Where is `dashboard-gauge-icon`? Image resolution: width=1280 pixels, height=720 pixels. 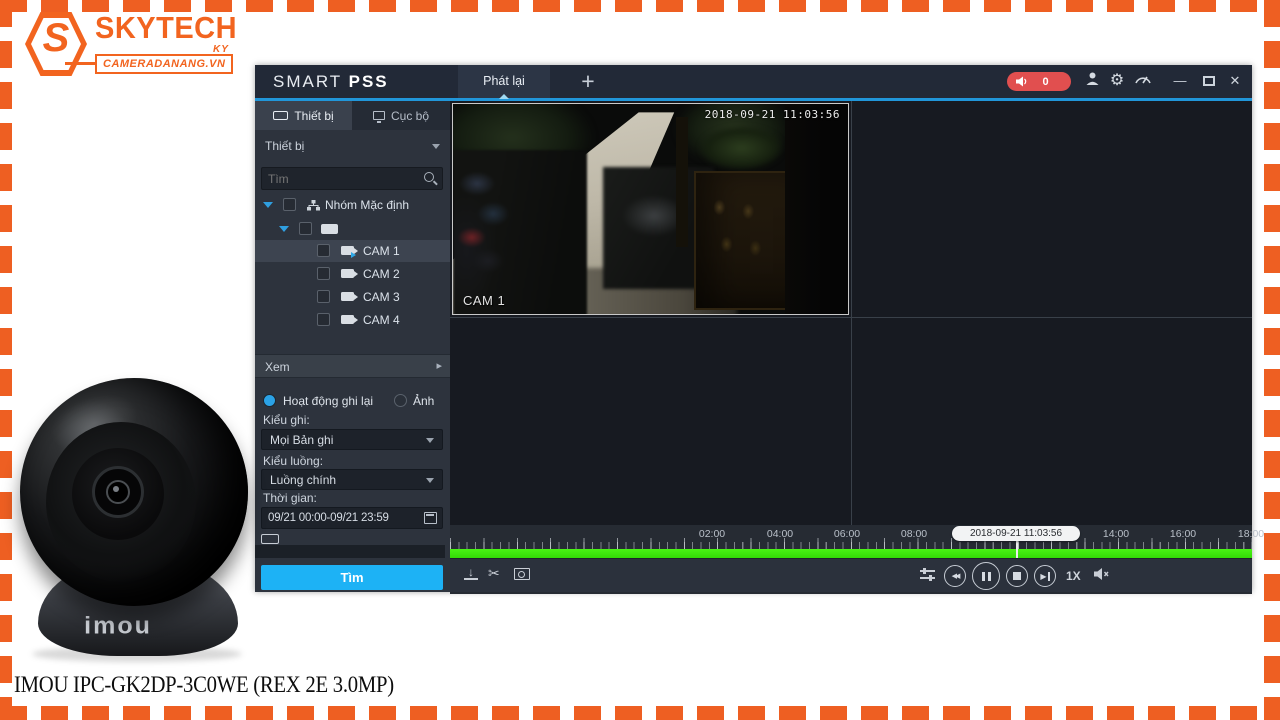 dashboard-gauge-icon is located at coordinates (1143, 81).